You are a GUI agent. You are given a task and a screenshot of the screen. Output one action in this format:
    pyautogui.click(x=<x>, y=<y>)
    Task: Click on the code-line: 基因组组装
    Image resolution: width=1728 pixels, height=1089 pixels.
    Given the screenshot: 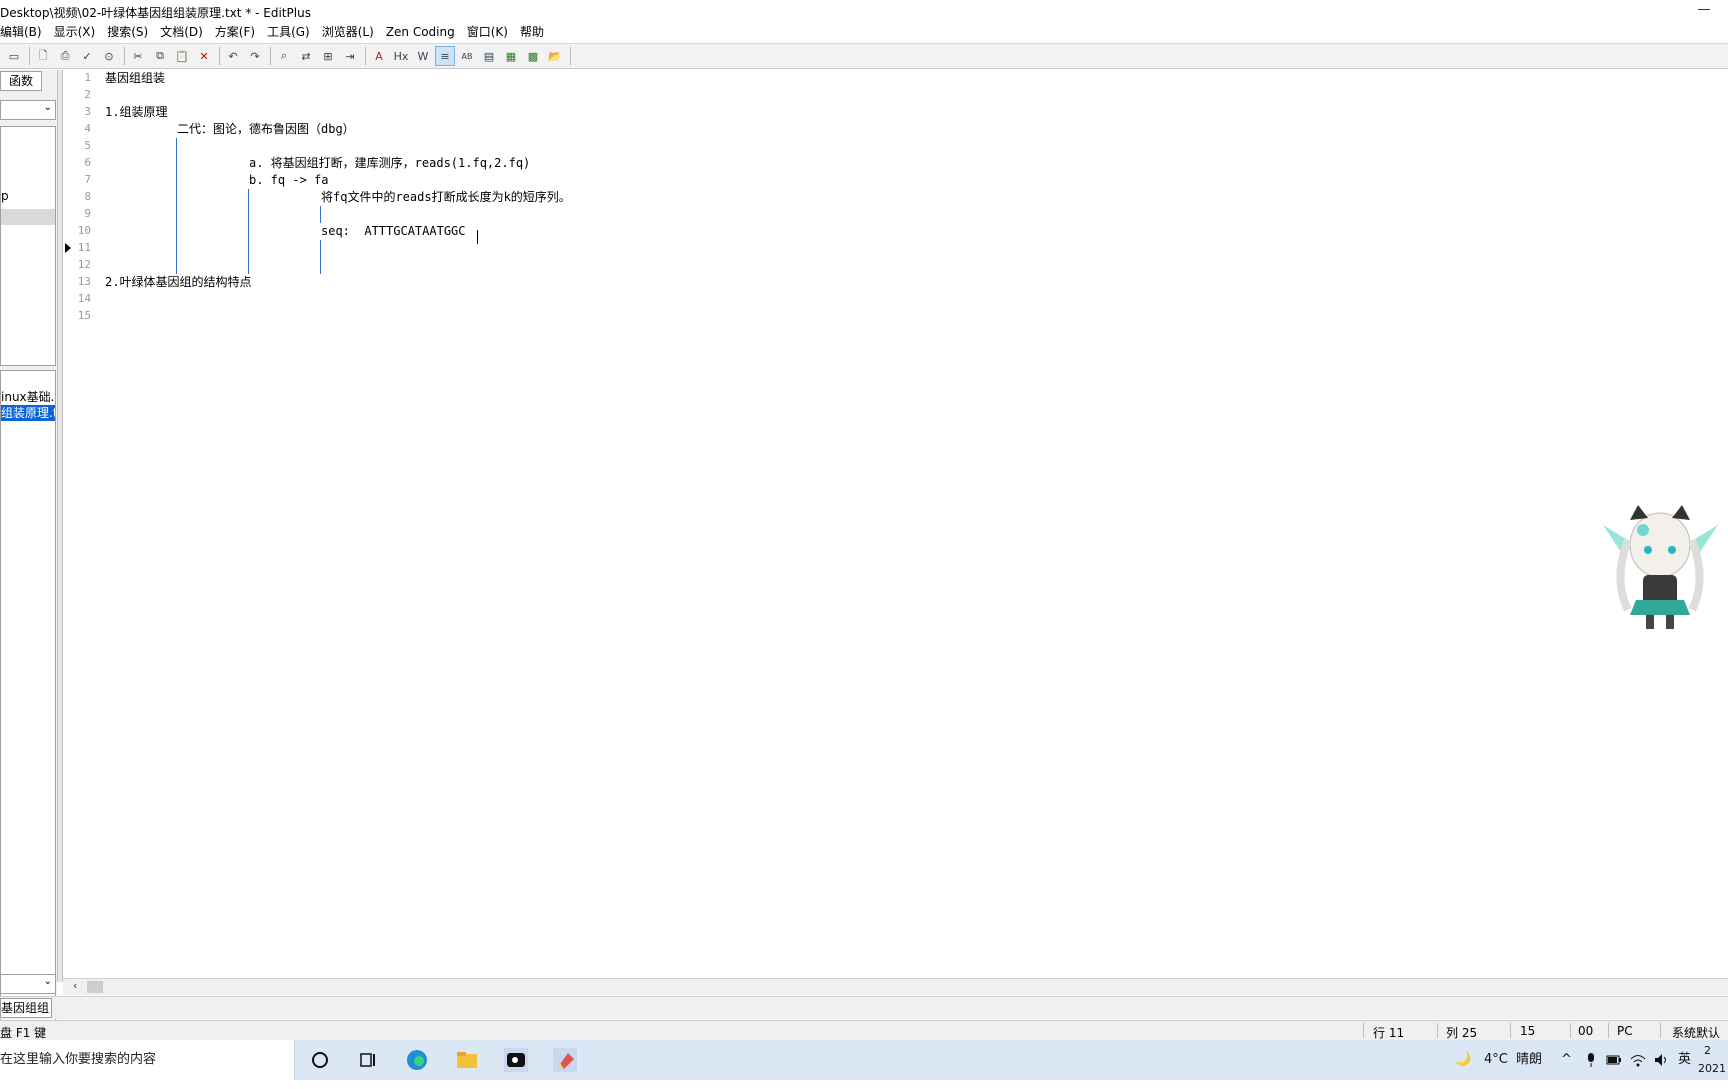 What is the action you would take?
    pyautogui.click(x=135, y=78)
    